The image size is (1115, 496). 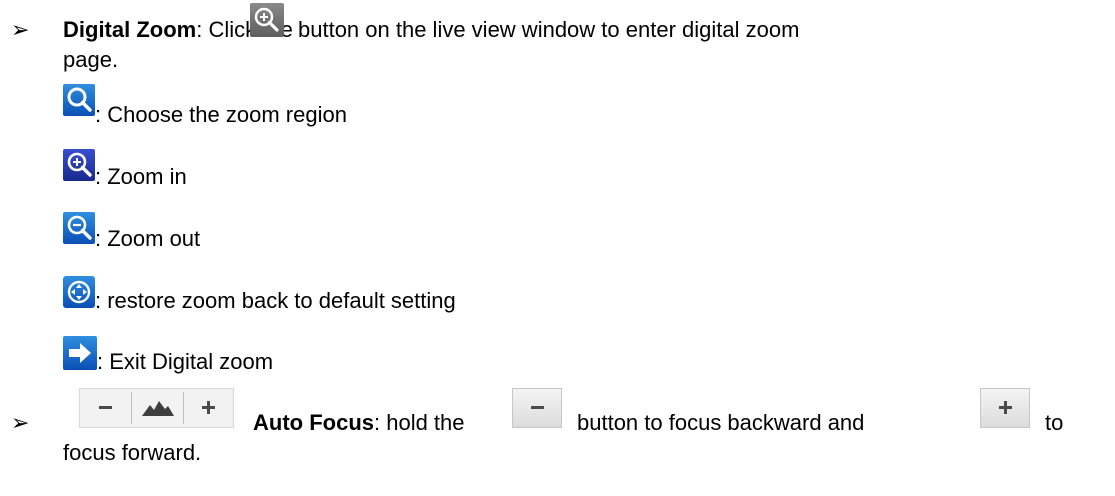 I want to click on auto-focus-line: Auto Focus: hold the, so click(x=359, y=423).